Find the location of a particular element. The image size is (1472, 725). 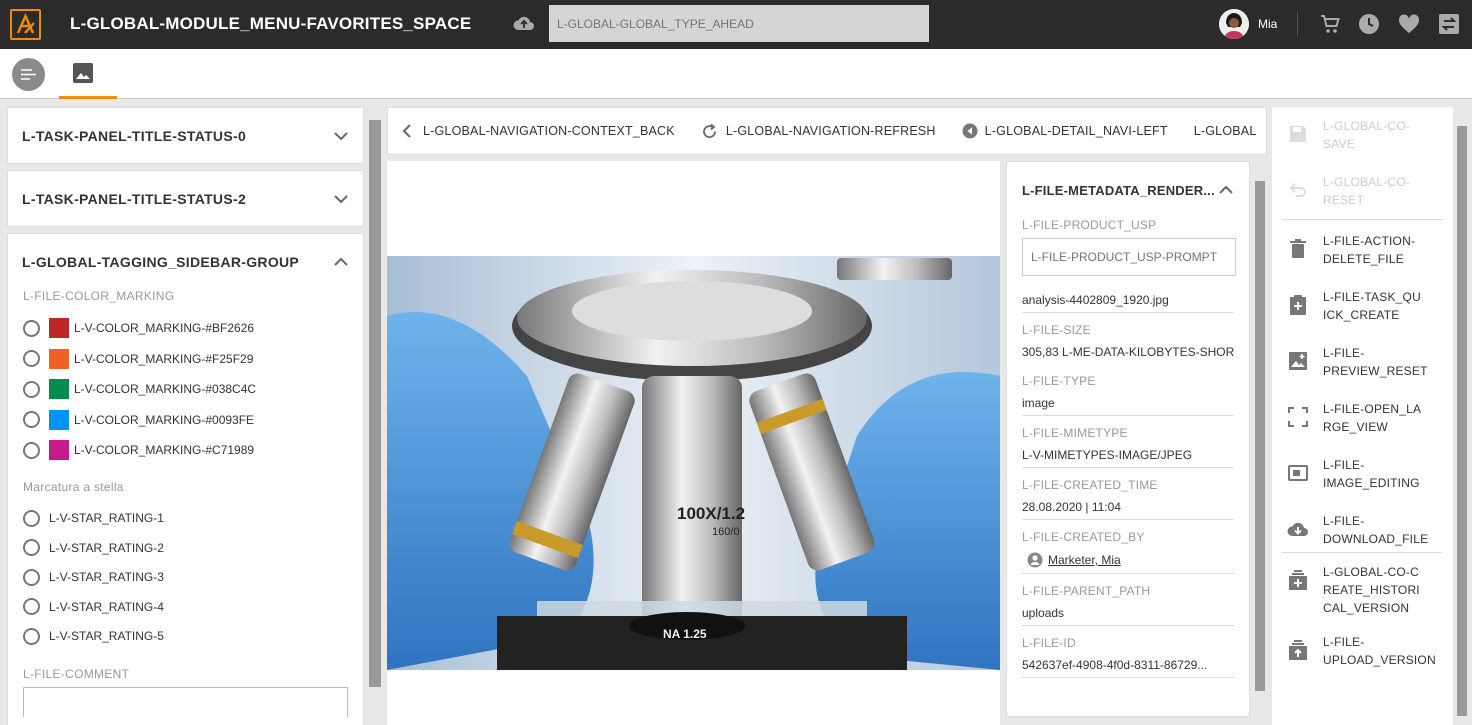

app-logo-icon is located at coordinates (25, 24).